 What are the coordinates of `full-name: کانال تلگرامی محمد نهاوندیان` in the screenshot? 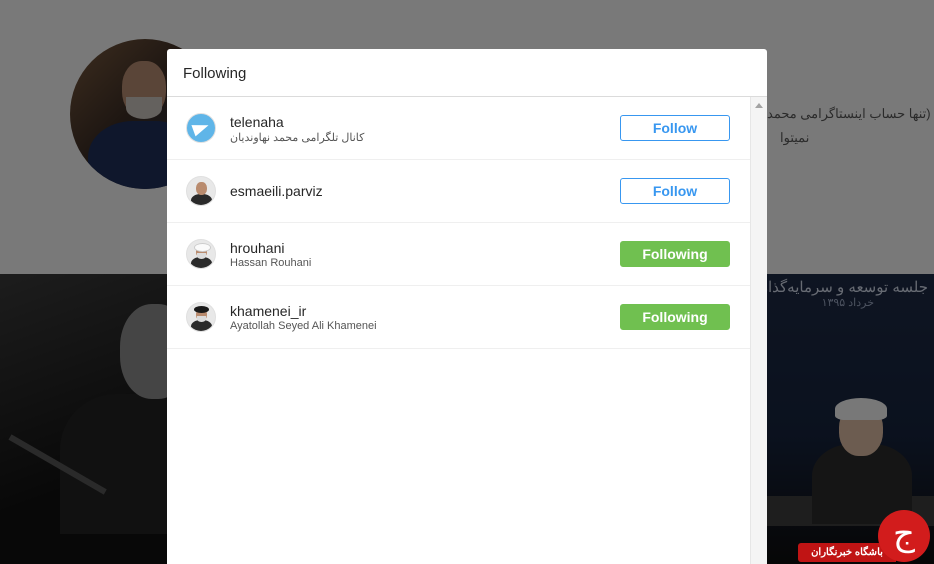 It's located at (297, 138).